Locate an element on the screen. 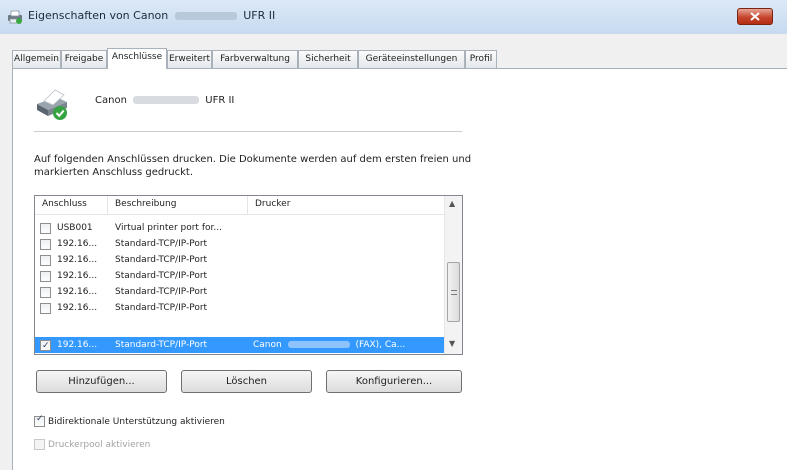  tab-freigabe: Freigabe is located at coordinates (84, 59).